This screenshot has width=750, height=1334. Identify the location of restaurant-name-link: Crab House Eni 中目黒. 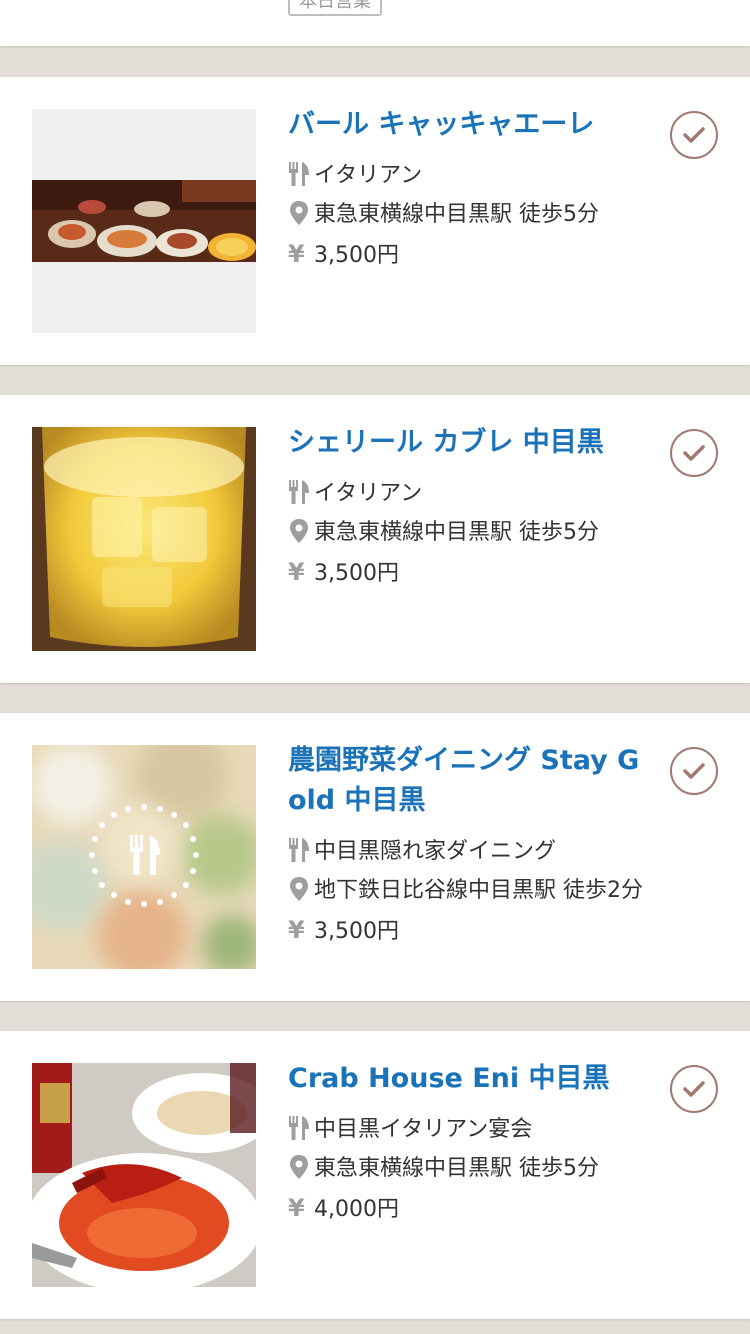
(468, 1079).